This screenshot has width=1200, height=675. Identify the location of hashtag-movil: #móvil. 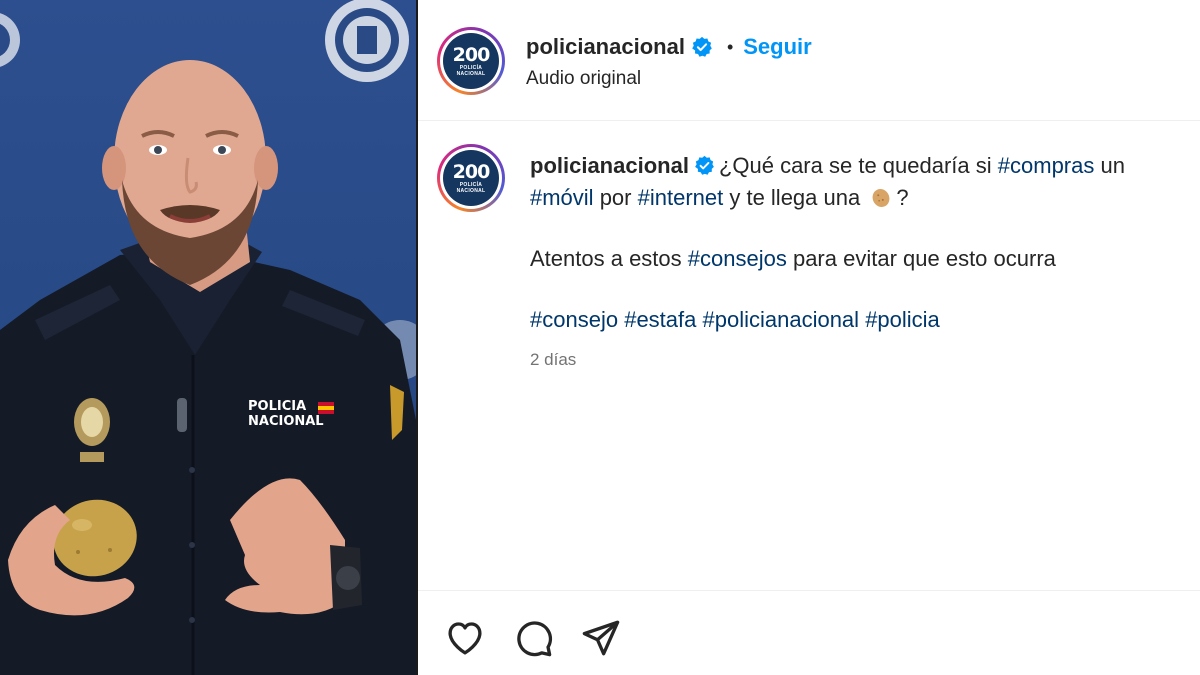
(562, 197).